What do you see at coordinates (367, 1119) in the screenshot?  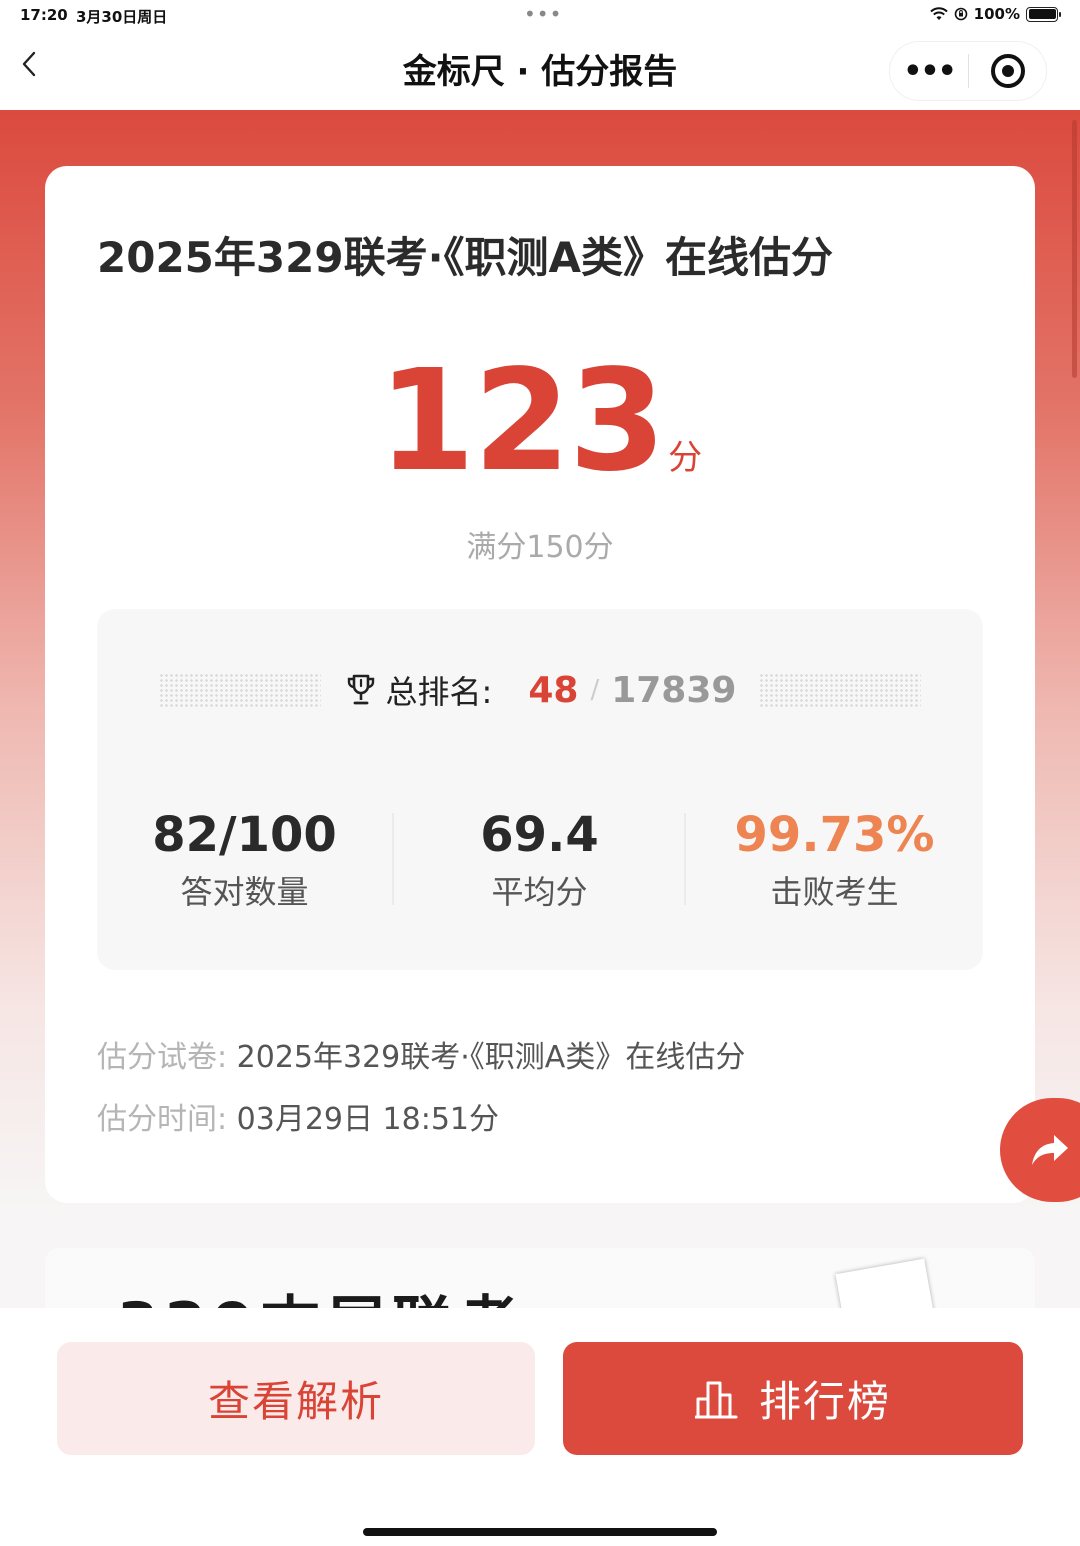 I see `time-value: 03月29日 18:51分` at bounding box center [367, 1119].